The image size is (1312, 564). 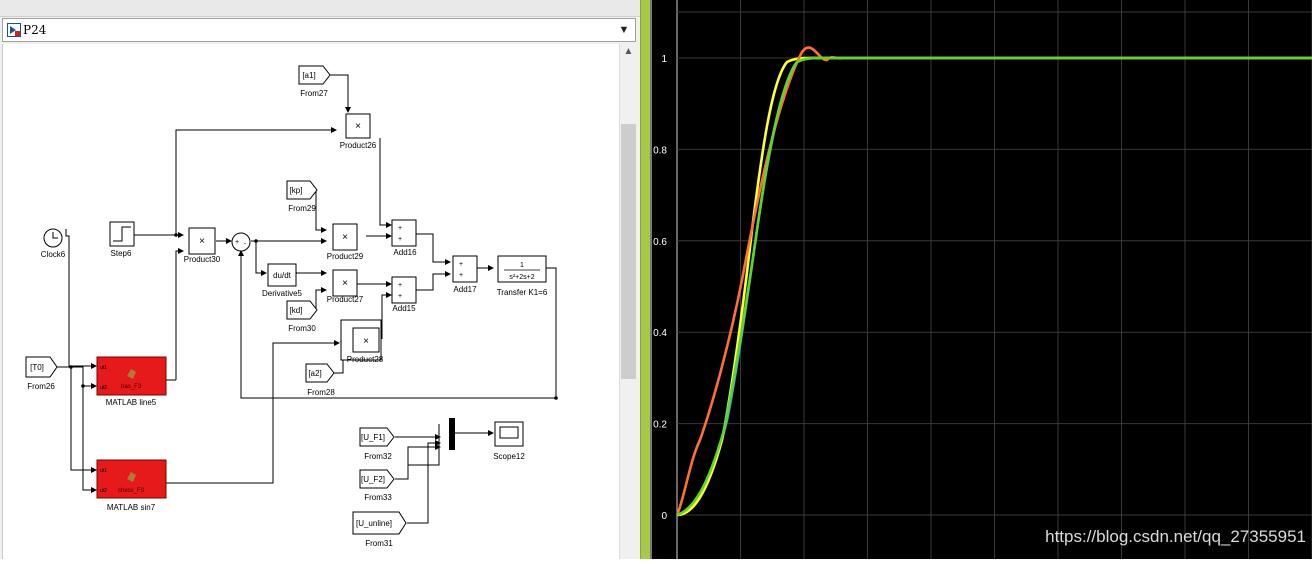 I want to click on from26-label: From26, so click(x=41, y=386).